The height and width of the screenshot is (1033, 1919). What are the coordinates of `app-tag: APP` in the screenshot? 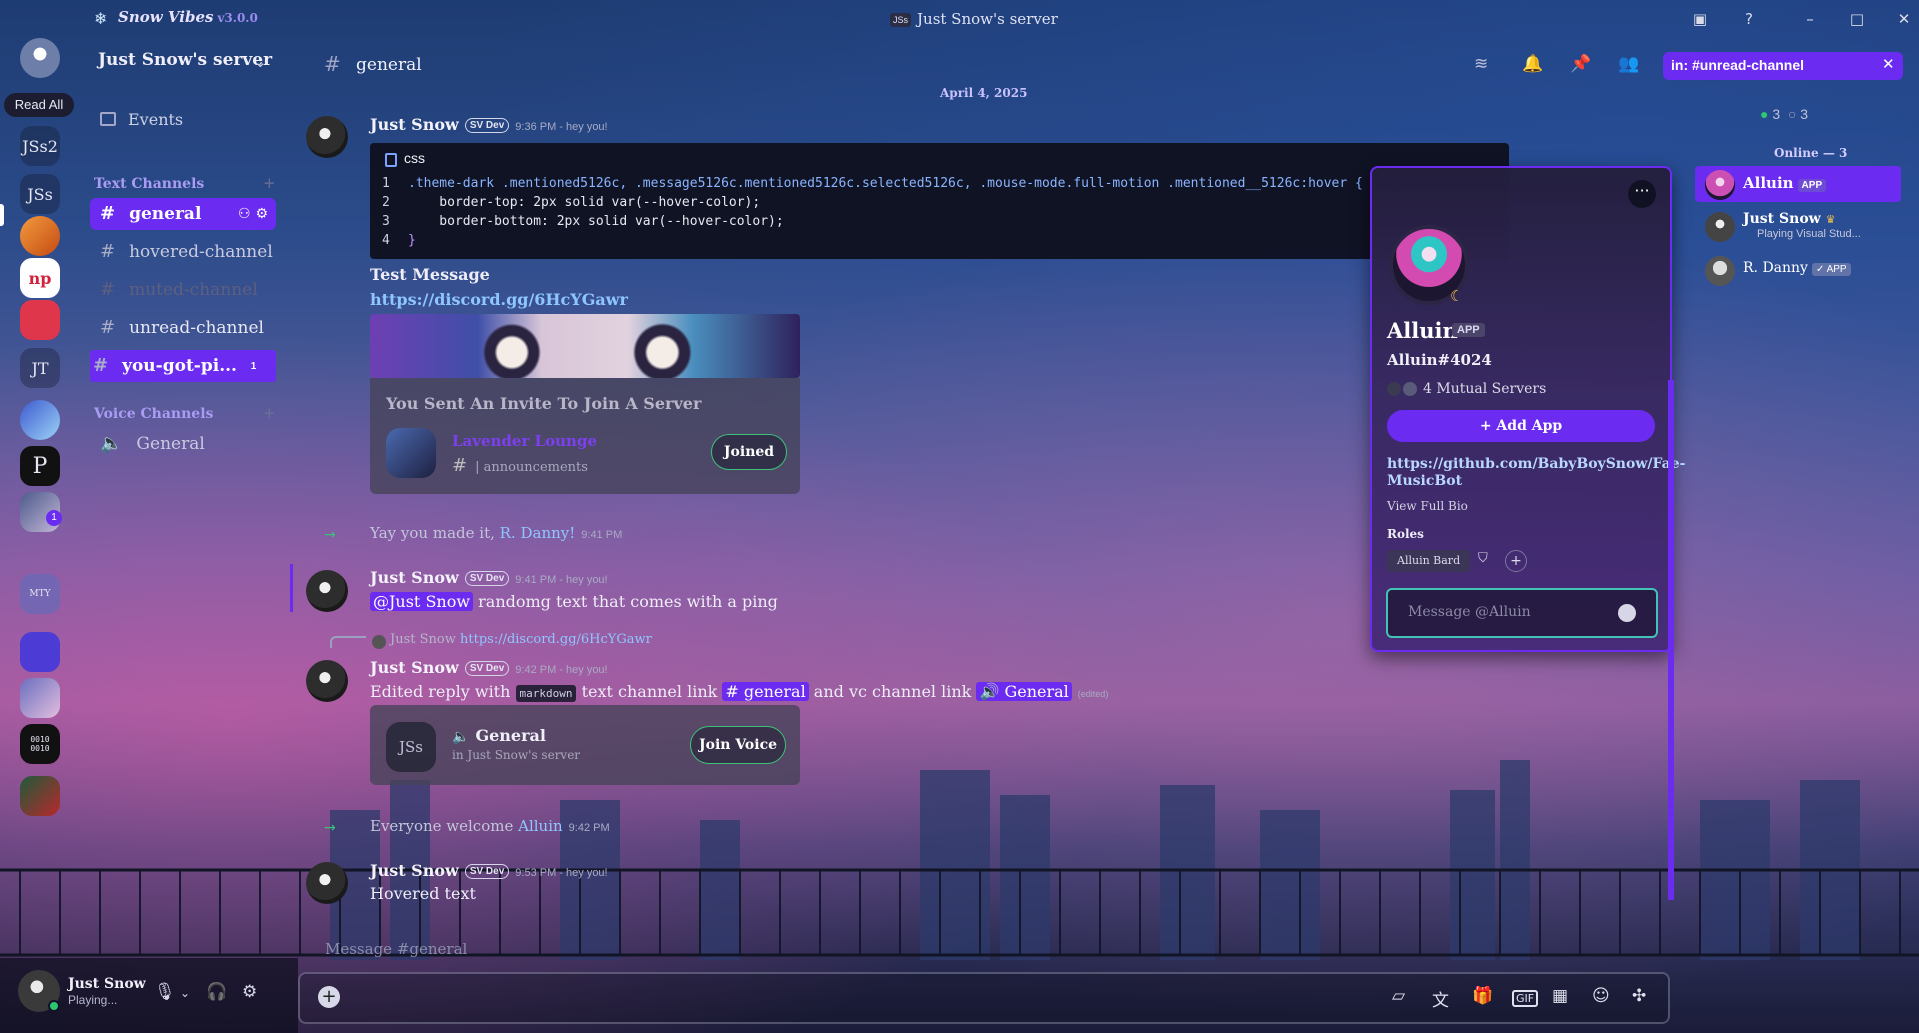 It's located at (1468, 330).